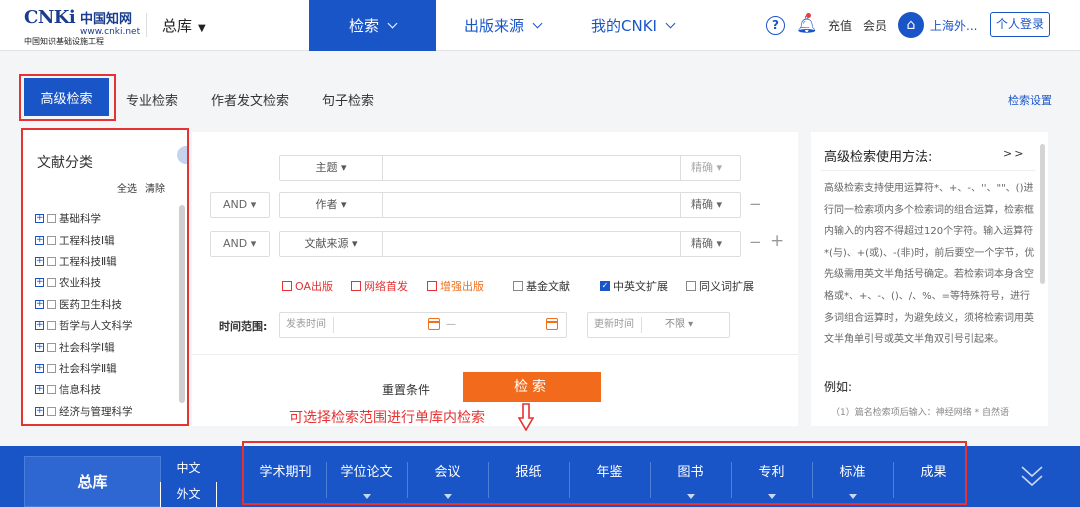  What do you see at coordinates (777, 241) in the screenshot?
I see `add-row-icon: +` at bounding box center [777, 241].